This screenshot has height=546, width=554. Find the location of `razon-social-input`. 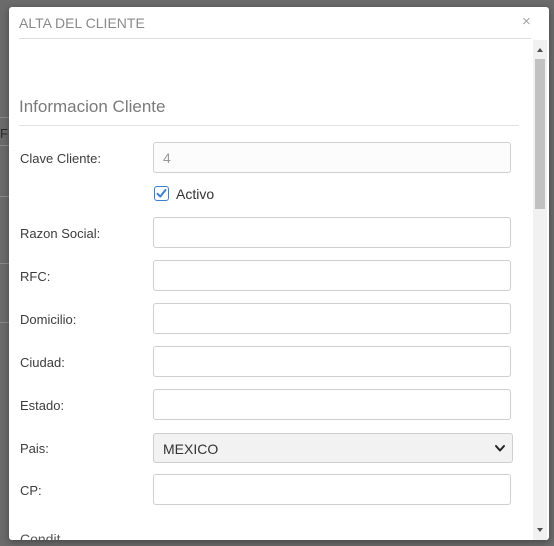

razon-social-input is located at coordinates (332, 232).